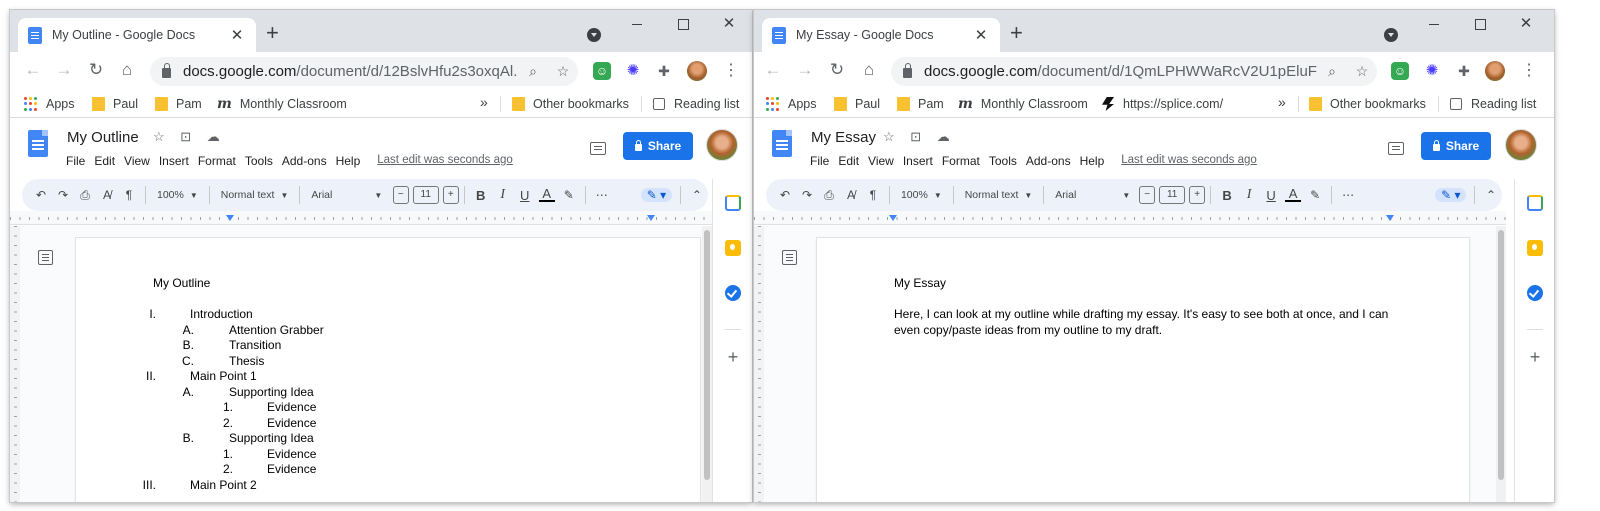 The height and width of the screenshot is (511, 1600). What do you see at coordinates (481, 195) in the screenshot?
I see `bold-button: B` at bounding box center [481, 195].